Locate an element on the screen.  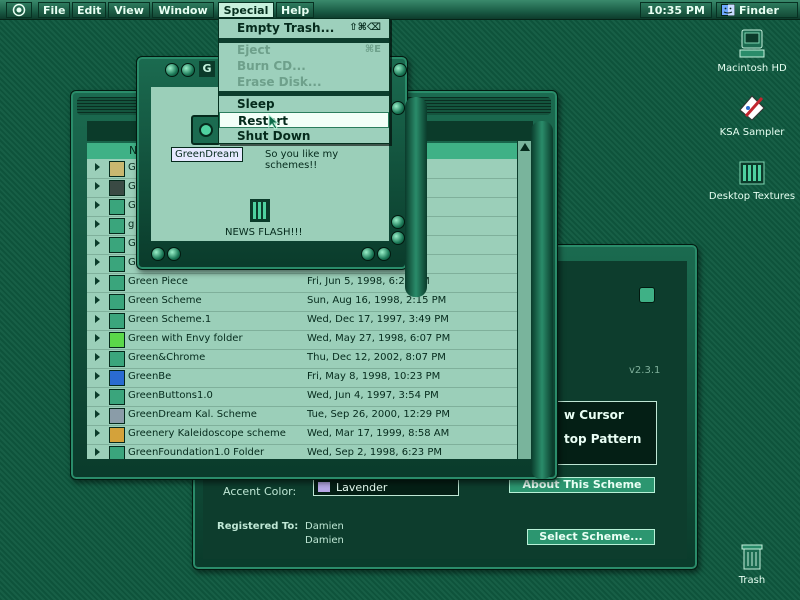
help-icon is located at coordinates (647, 295).